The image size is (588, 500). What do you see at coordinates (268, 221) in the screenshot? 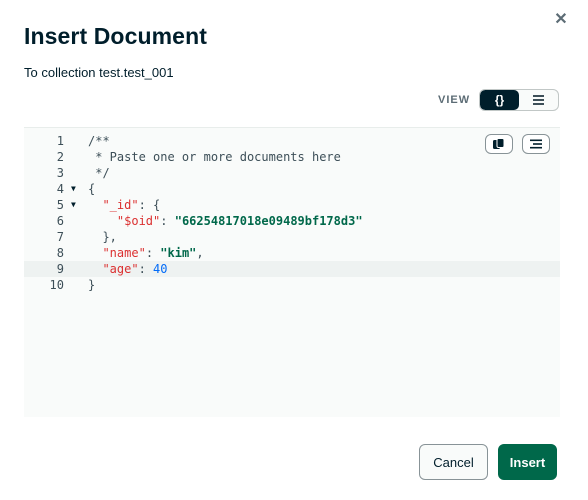
I see `json-string: "66254817018e09489bf178d3"` at bounding box center [268, 221].